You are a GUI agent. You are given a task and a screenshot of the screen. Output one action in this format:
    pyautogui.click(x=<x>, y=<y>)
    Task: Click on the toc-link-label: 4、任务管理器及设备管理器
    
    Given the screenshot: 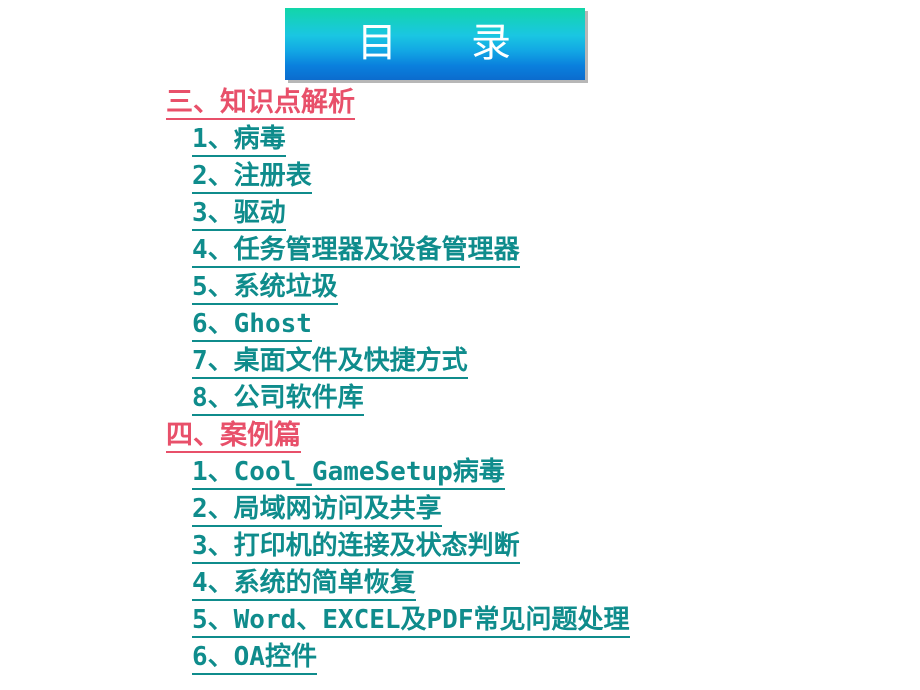 What is the action you would take?
    pyautogui.click(x=356, y=251)
    